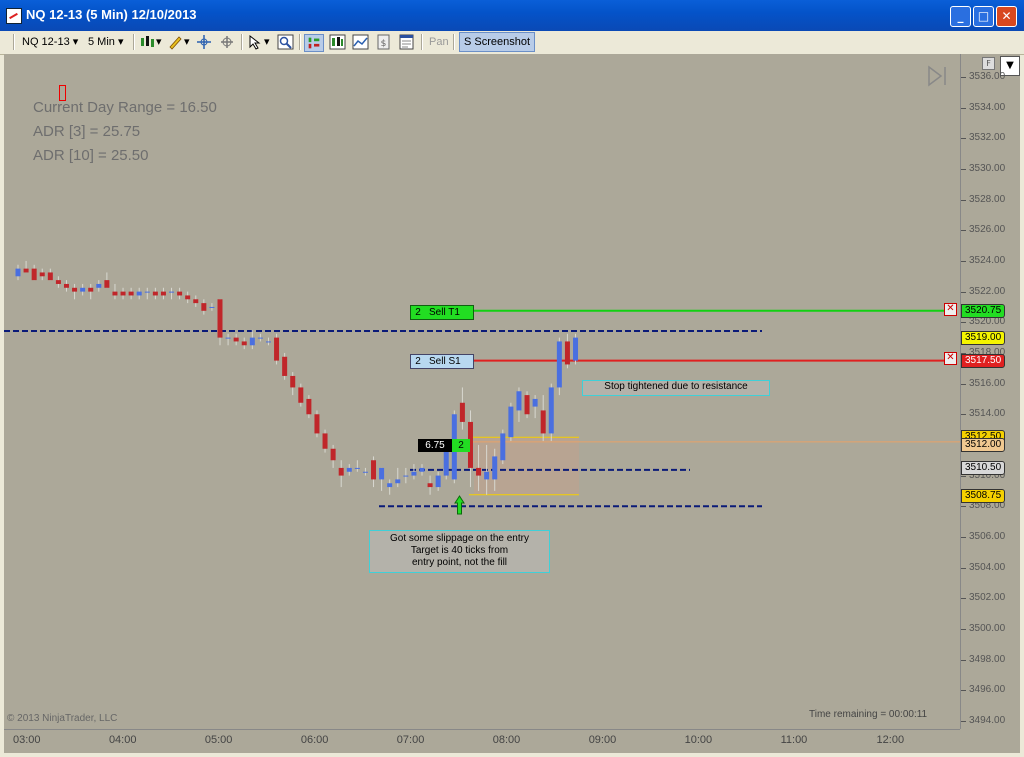  What do you see at coordinates (983, 230) in the screenshot?
I see `price-tick-label: 3526.00` at bounding box center [983, 230].